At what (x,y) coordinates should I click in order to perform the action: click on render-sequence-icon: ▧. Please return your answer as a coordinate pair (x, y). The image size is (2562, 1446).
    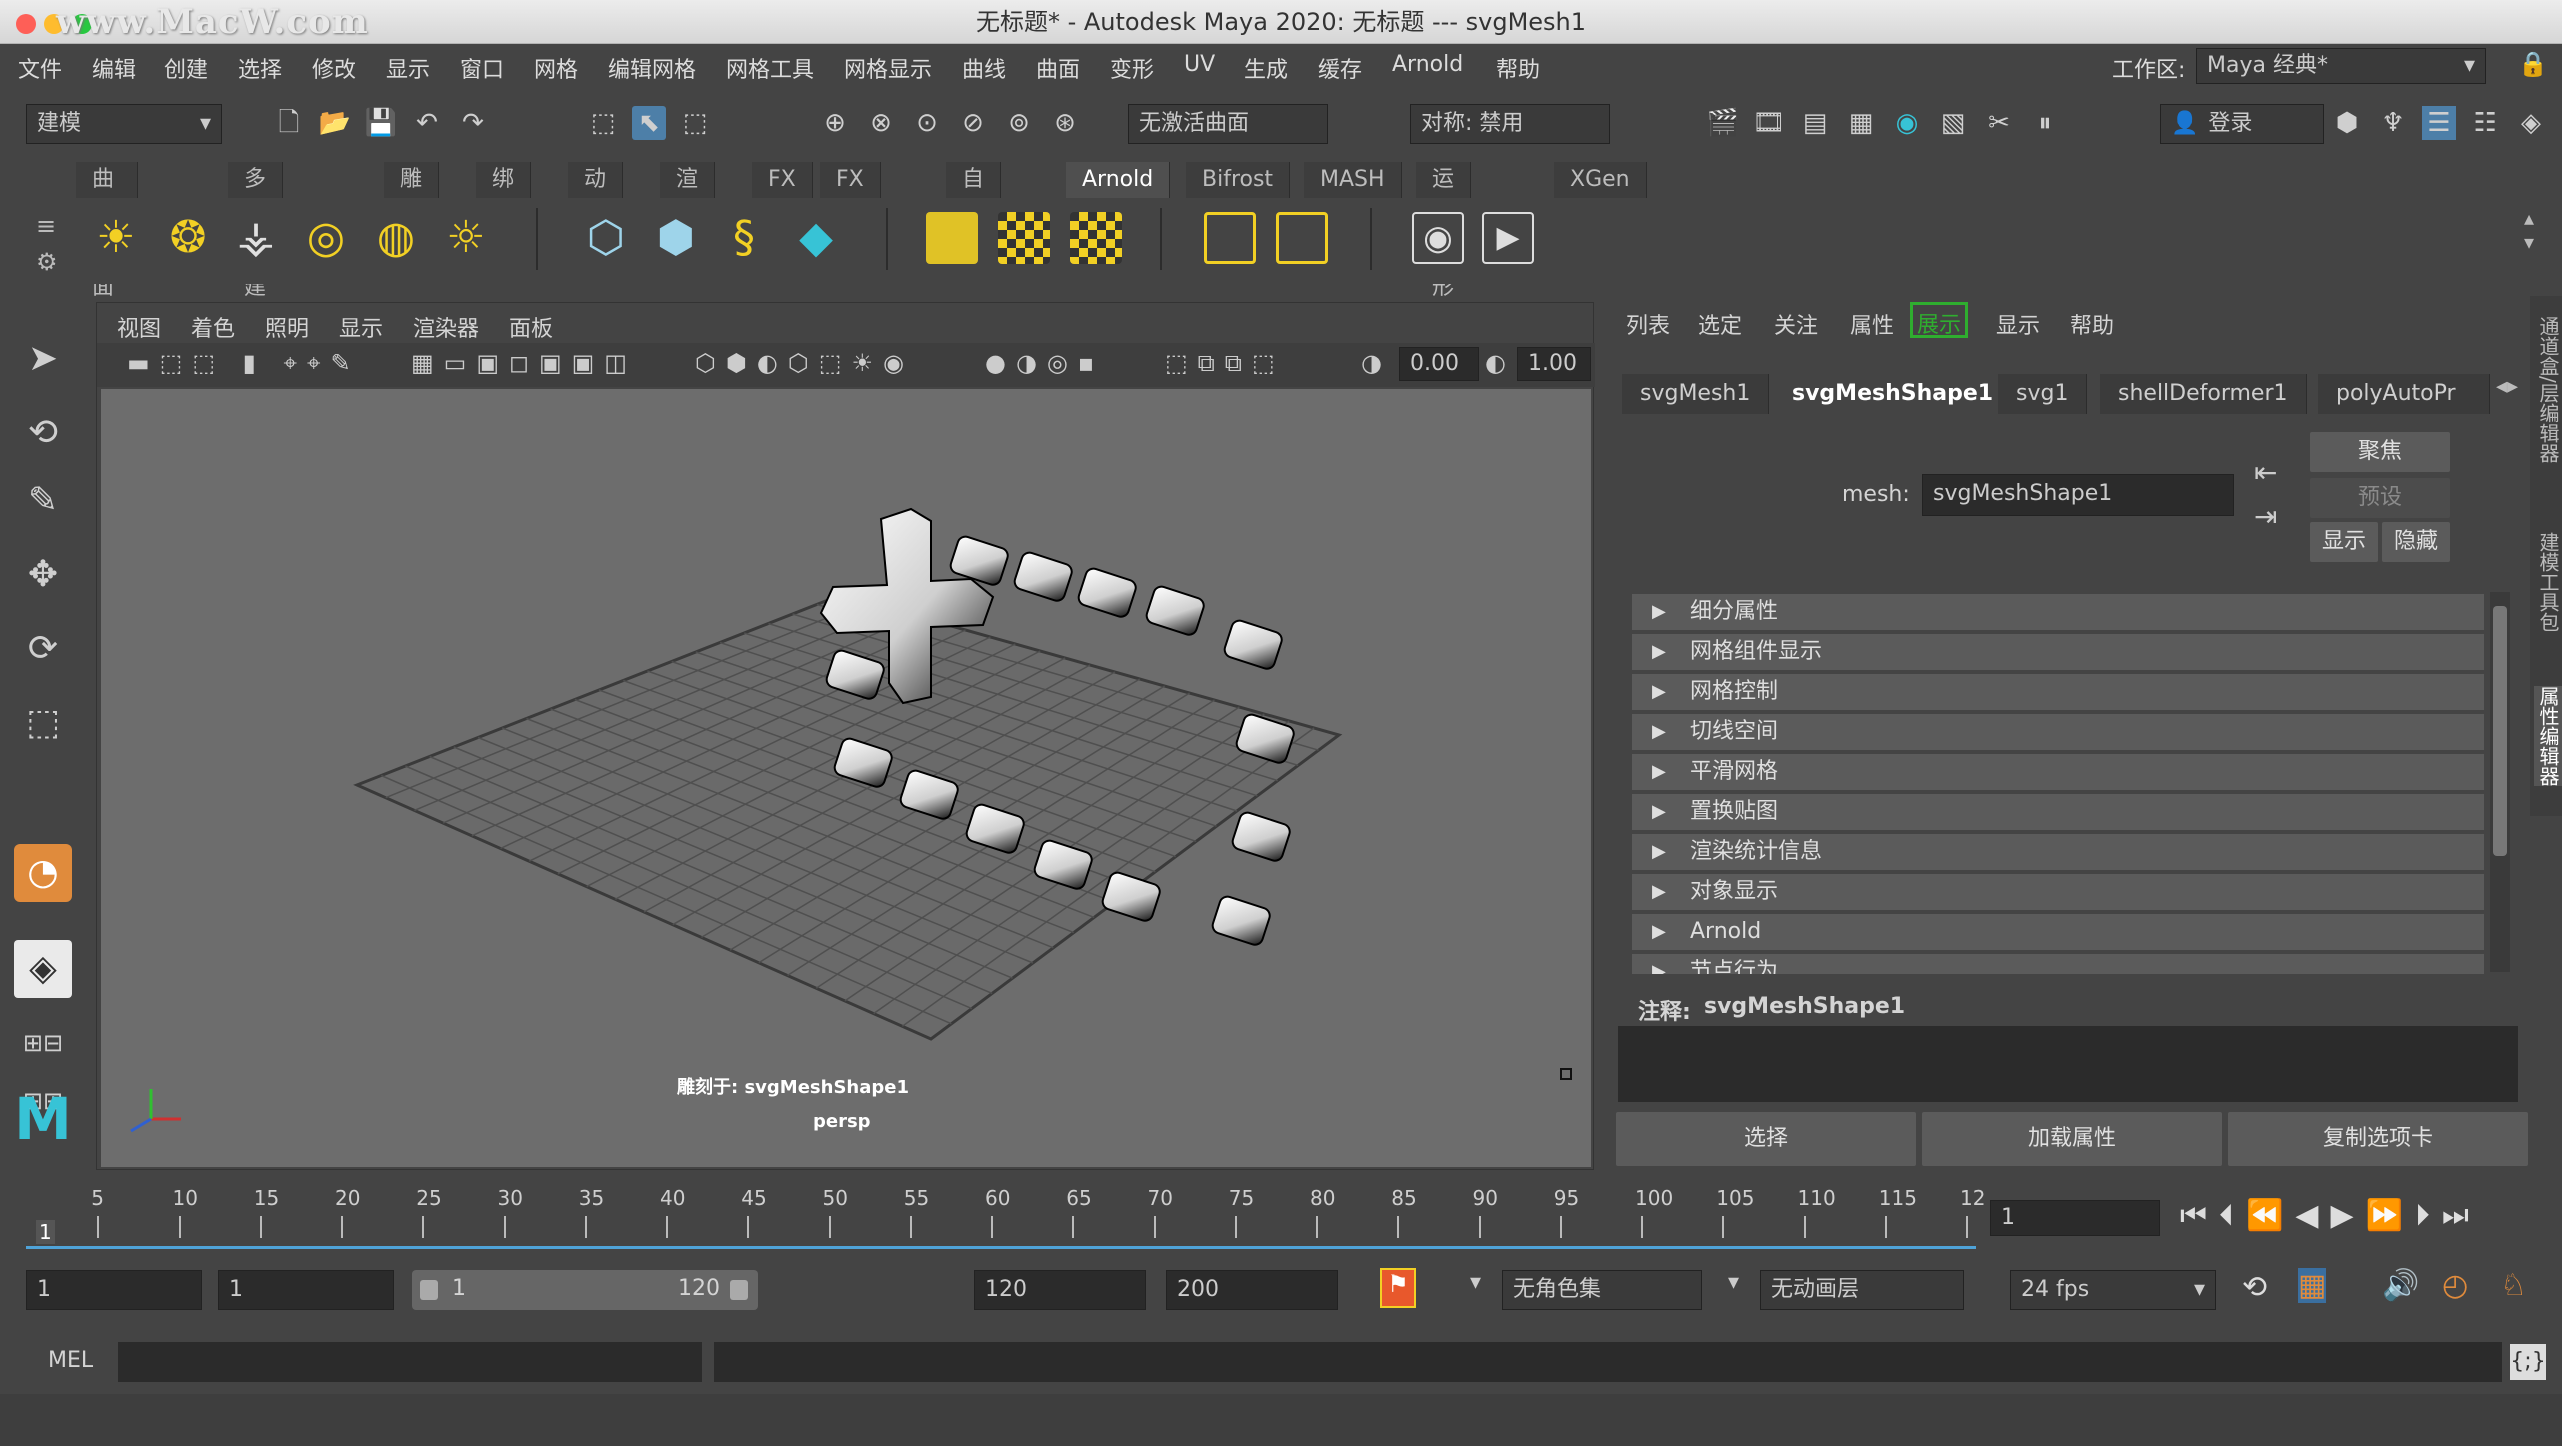
    Looking at the image, I should click on (1953, 123).